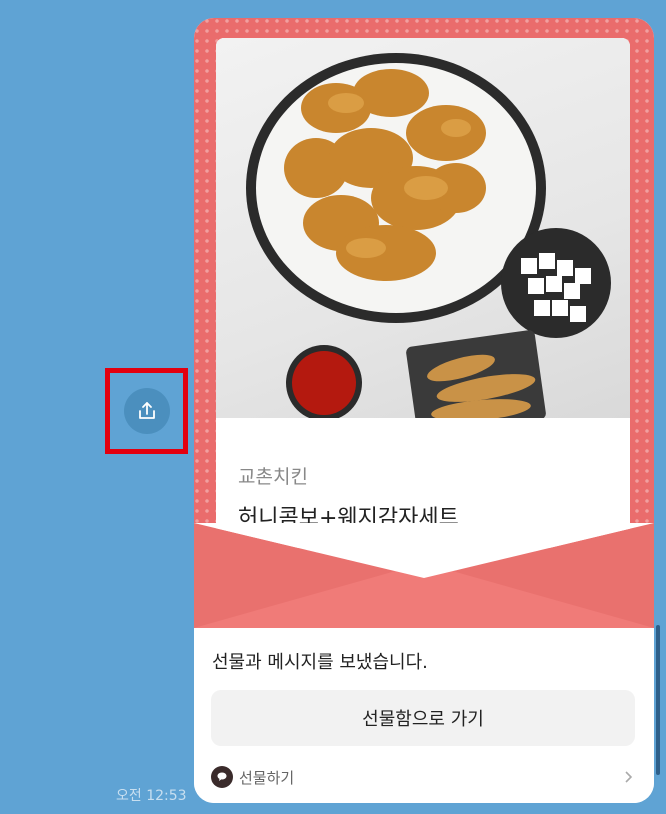 This screenshot has width=666, height=814. I want to click on sent-message-text: 선물과 메시지를 보냈습니다., so click(320, 662).